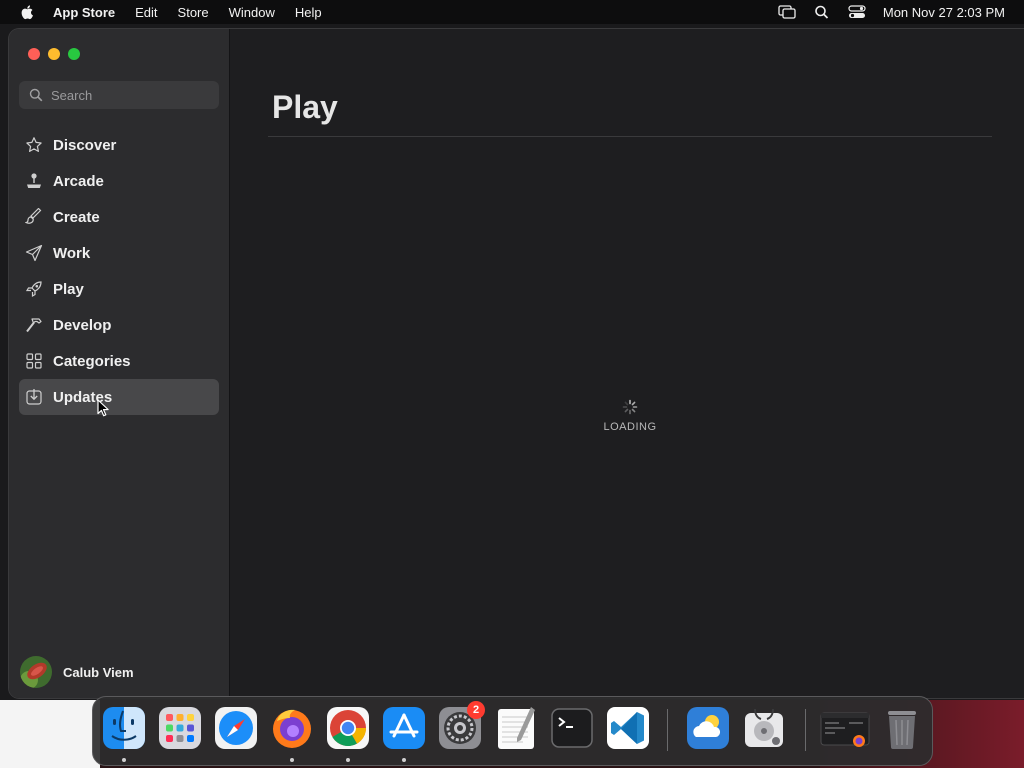 The height and width of the screenshot is (768, 1024). Describe the element at coordinates (34, 54) in the screenshot. I see `close-window-button` at that location.